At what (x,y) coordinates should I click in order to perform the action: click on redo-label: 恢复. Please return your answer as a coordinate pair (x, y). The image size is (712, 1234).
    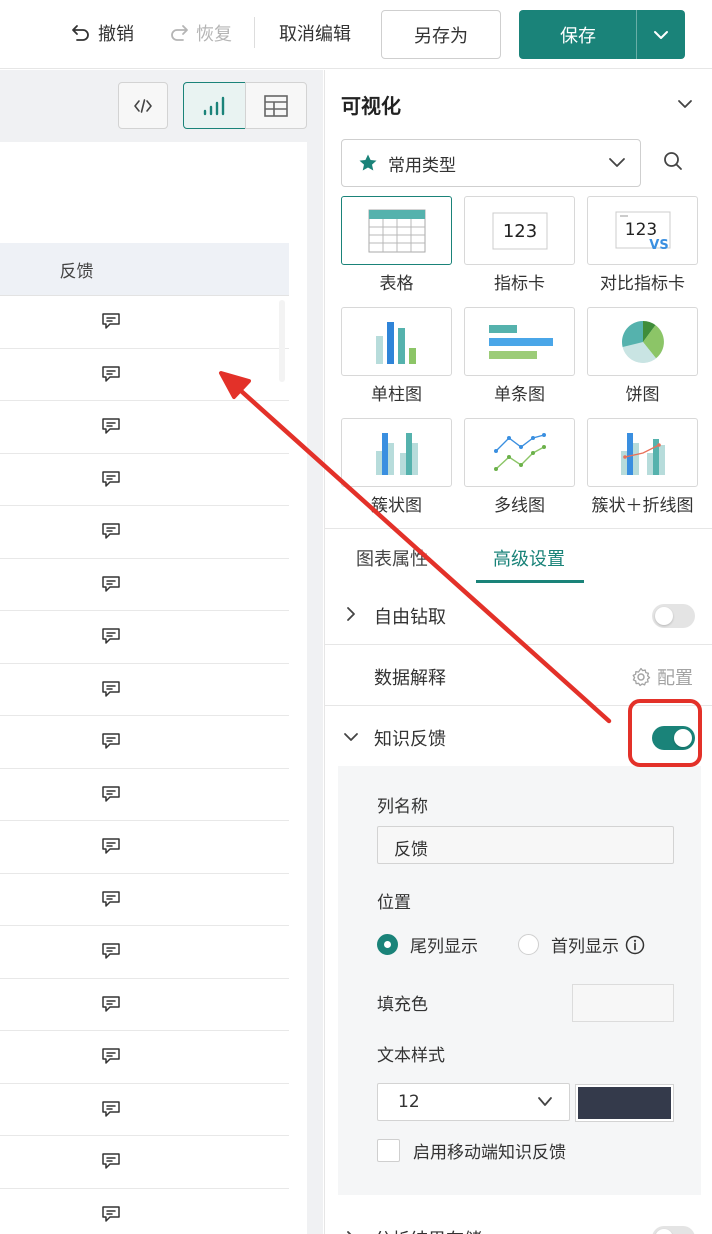
    Looking at the image, I should click on (214, 34).